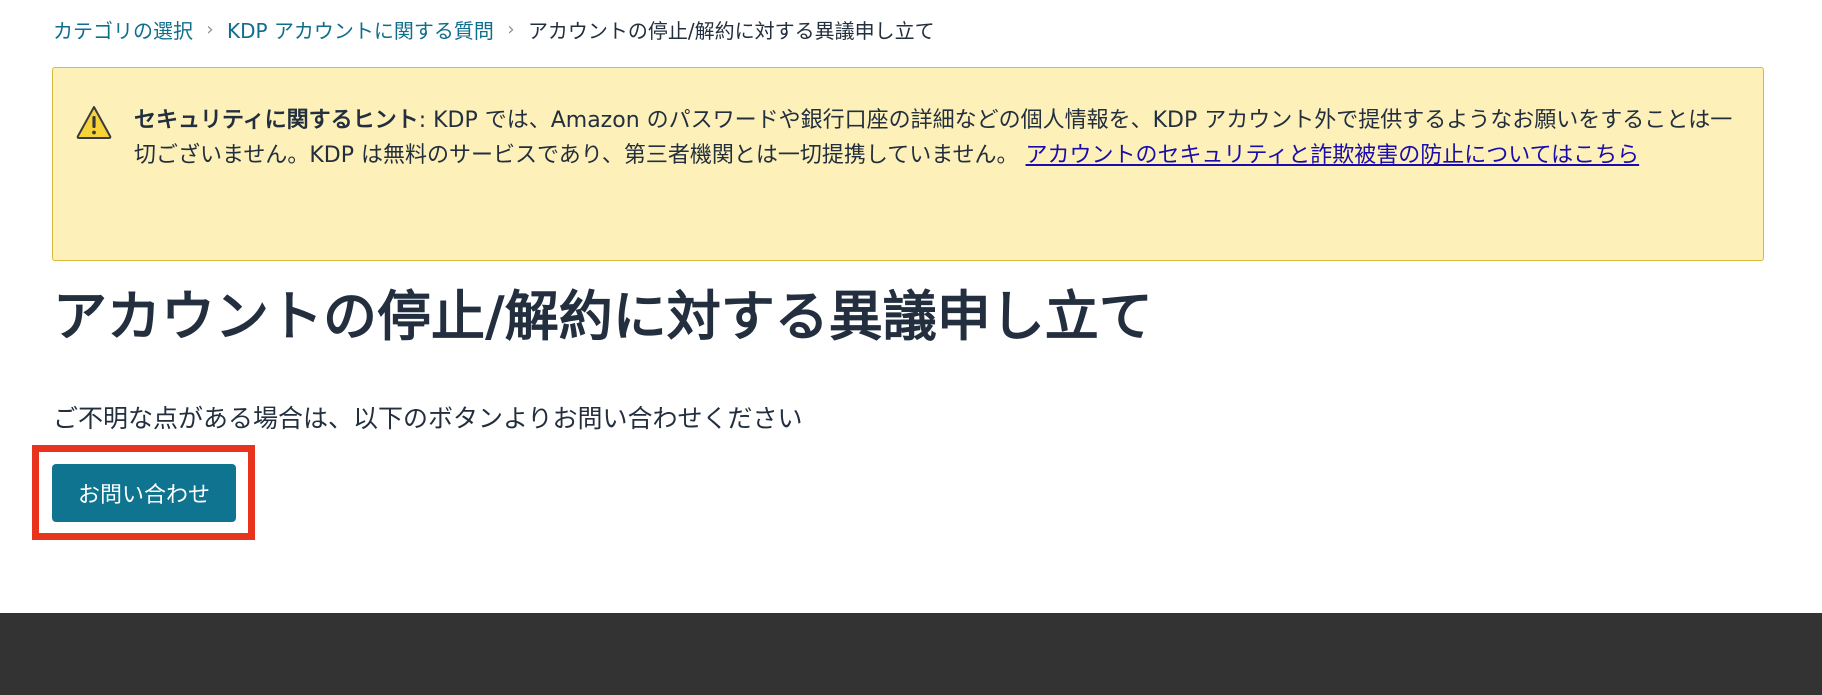  I want to click on breadcrumb-link-kdp-account: KDP アカウントに関する質問, so click(360, 29).